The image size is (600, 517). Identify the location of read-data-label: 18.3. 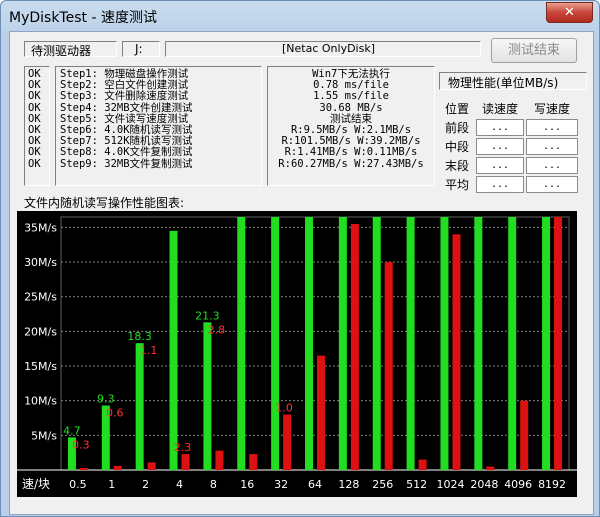
(139, 336).